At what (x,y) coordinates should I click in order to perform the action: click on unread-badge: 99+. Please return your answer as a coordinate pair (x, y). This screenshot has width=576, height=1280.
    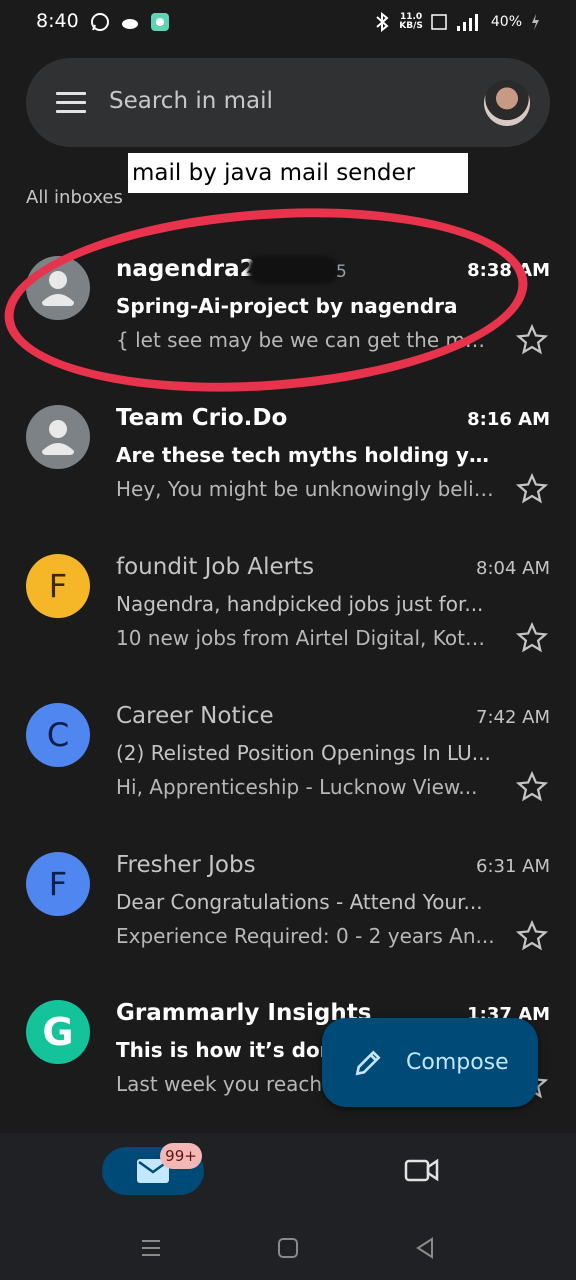
    Looking at the image, I should click on (181, 1156).